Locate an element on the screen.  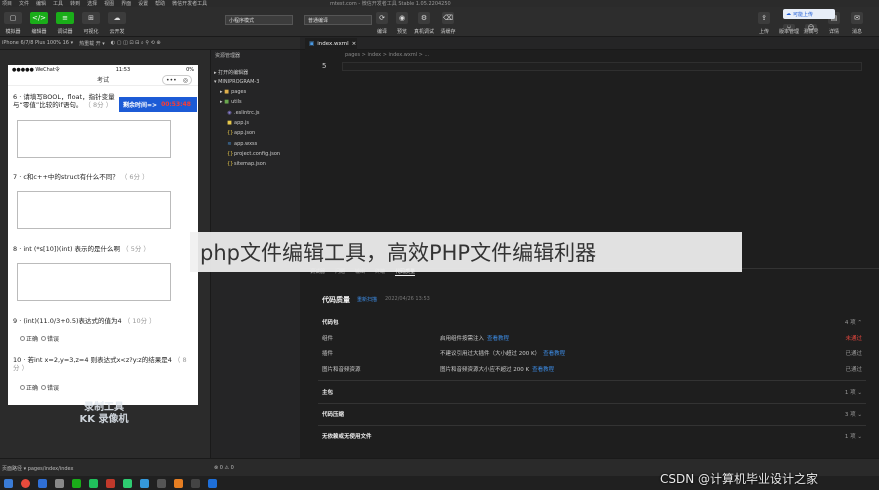
more-icon: ••• is located at coordinates (171, 80).